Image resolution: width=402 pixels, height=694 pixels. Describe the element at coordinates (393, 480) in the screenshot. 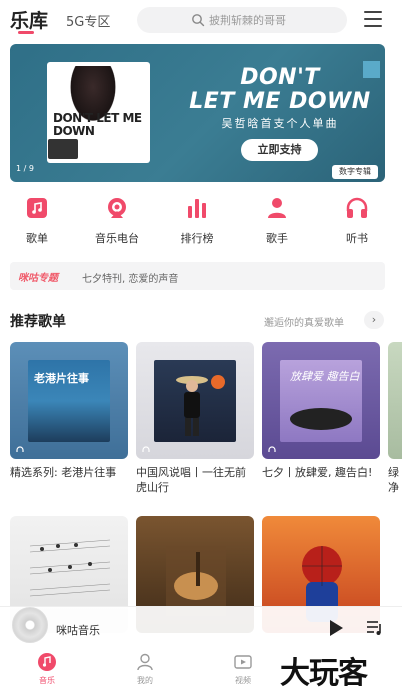

I see `playlist-name-peek: 绿净` at that location.